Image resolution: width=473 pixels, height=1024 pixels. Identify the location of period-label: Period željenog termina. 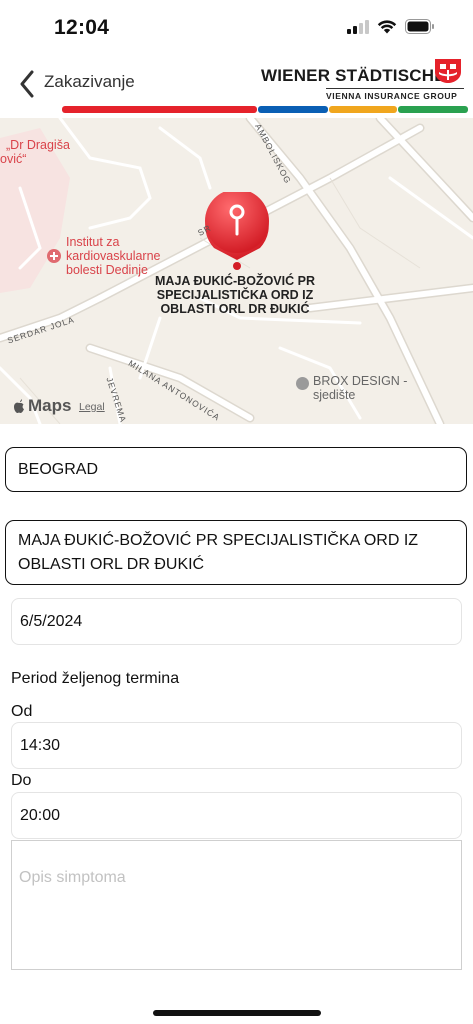
(95, 678).